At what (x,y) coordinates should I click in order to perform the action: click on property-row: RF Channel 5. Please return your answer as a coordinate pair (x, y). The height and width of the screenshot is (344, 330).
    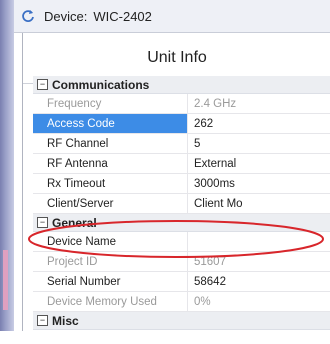
    Looking at the image, I should click on (181, 144).